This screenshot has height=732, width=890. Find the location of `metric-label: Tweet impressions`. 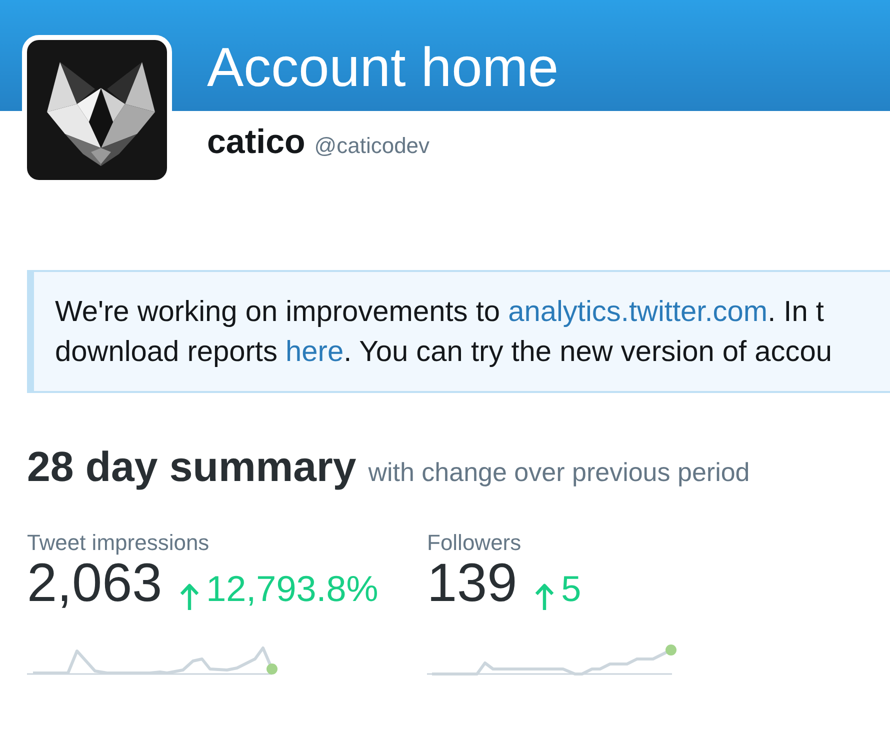

metric-label: Tweet impressions is located at coordinates (118, 543).